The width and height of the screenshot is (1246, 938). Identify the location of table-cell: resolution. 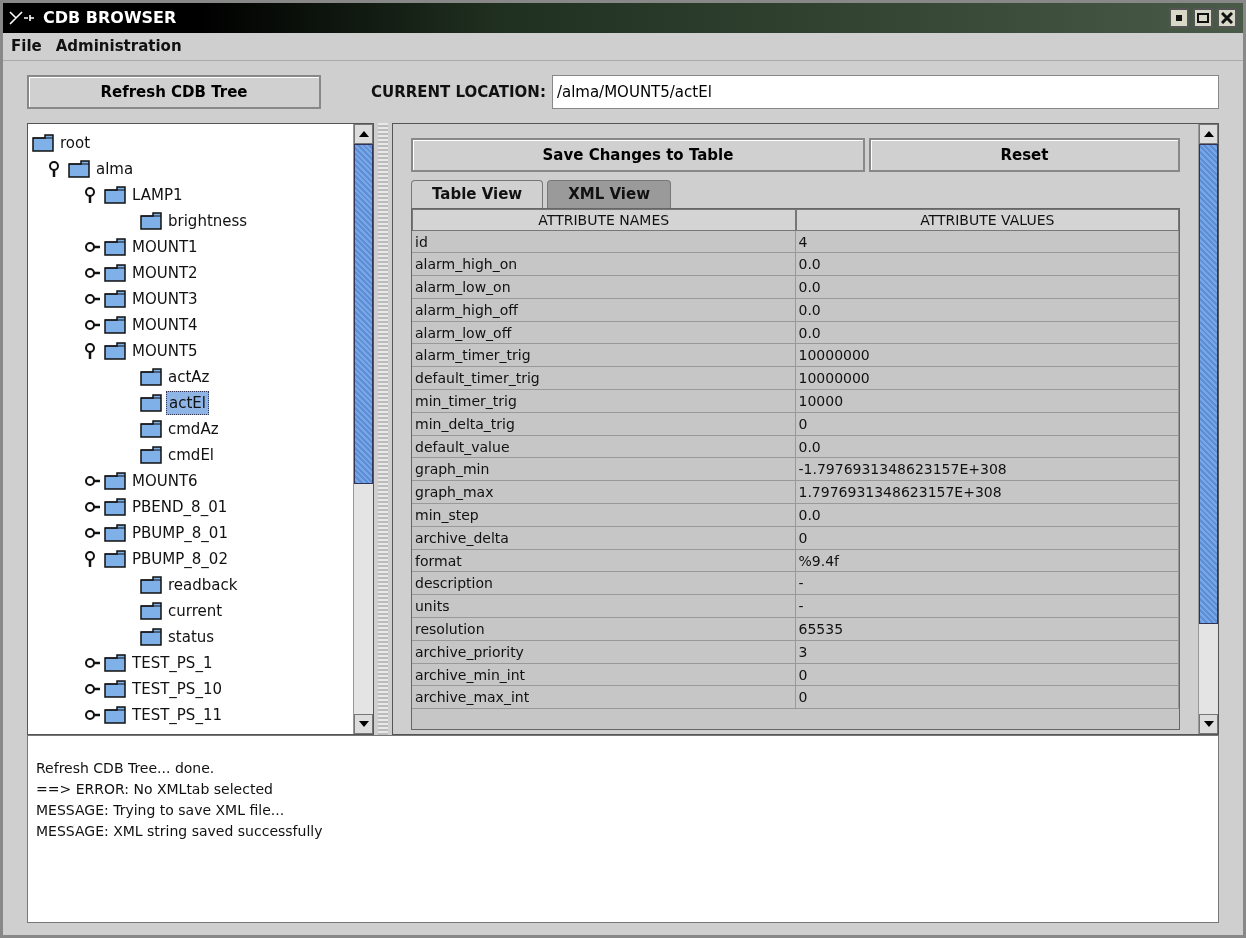
(604, 629).